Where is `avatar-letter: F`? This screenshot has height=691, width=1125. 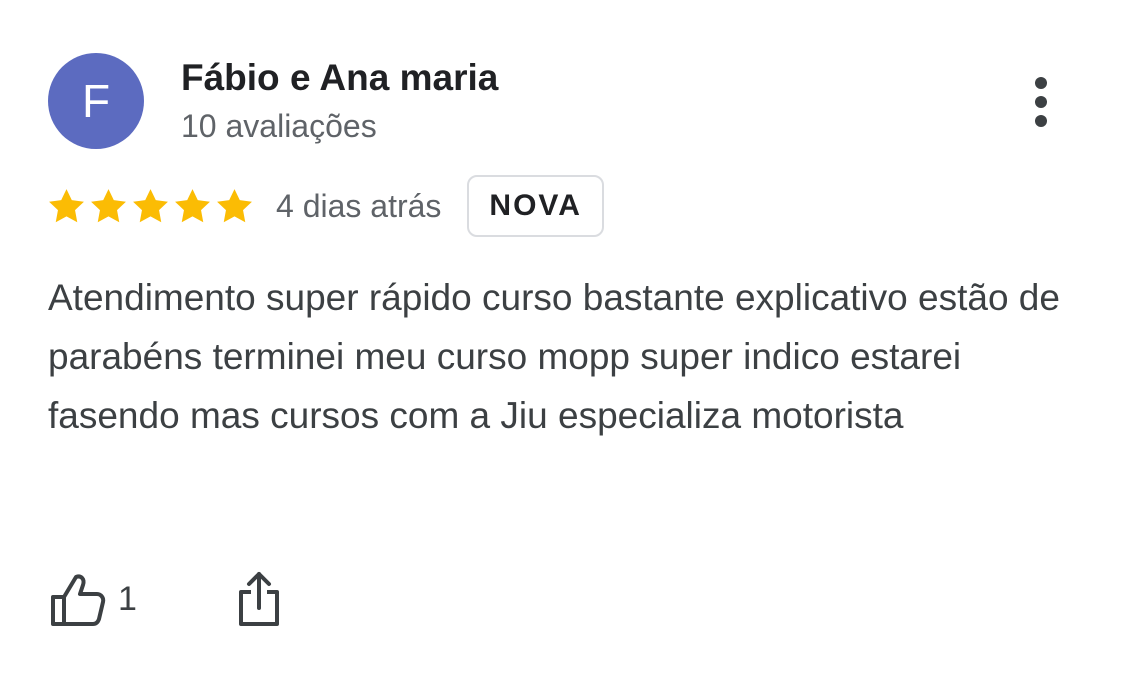 avatar-letter: F is located at coordinates (96, 101).